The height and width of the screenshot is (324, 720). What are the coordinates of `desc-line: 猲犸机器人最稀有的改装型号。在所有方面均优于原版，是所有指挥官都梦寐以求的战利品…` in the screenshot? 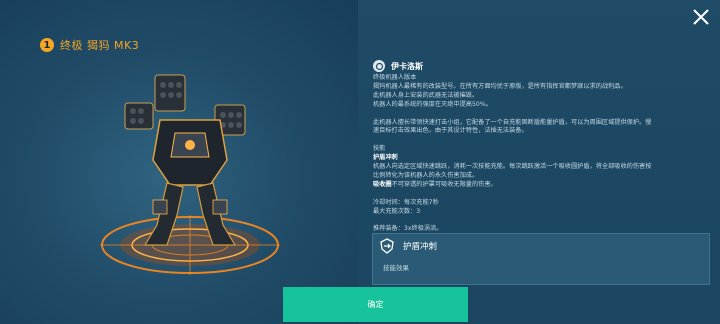 It's located at (500, 86).